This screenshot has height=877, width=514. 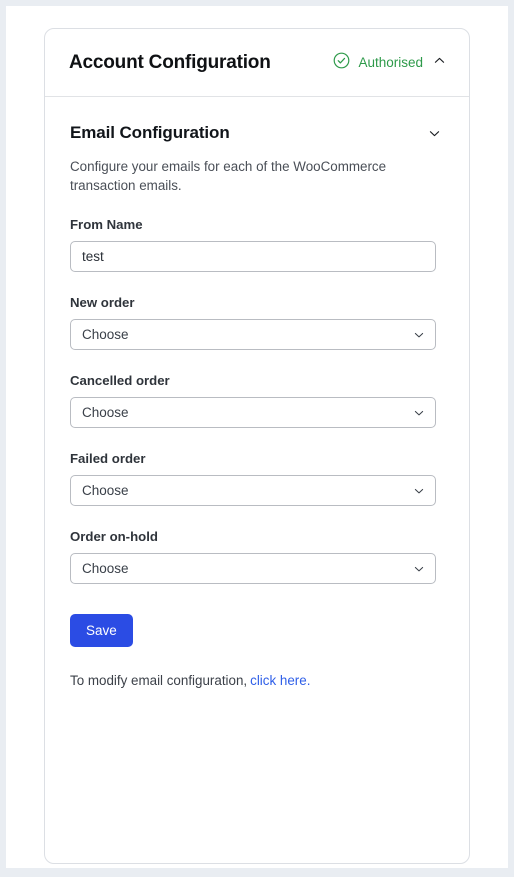 I want to click on order-on-hold-select-value: Choose, so click(x=253, y=569).